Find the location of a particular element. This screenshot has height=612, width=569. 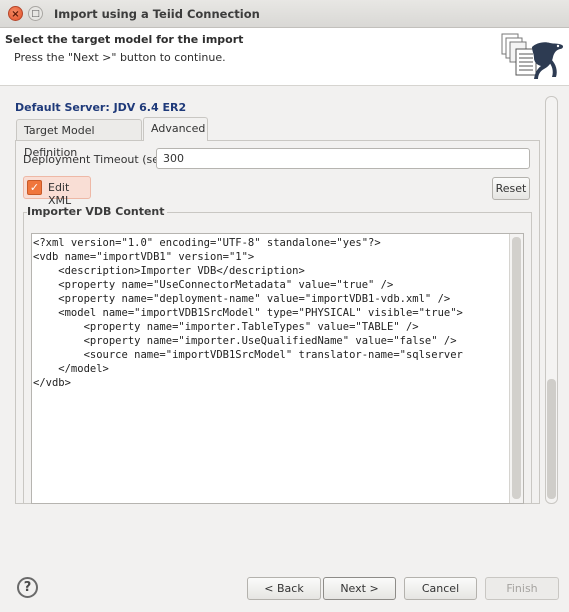

next-button: Next > is located at coordinates (359, 588).